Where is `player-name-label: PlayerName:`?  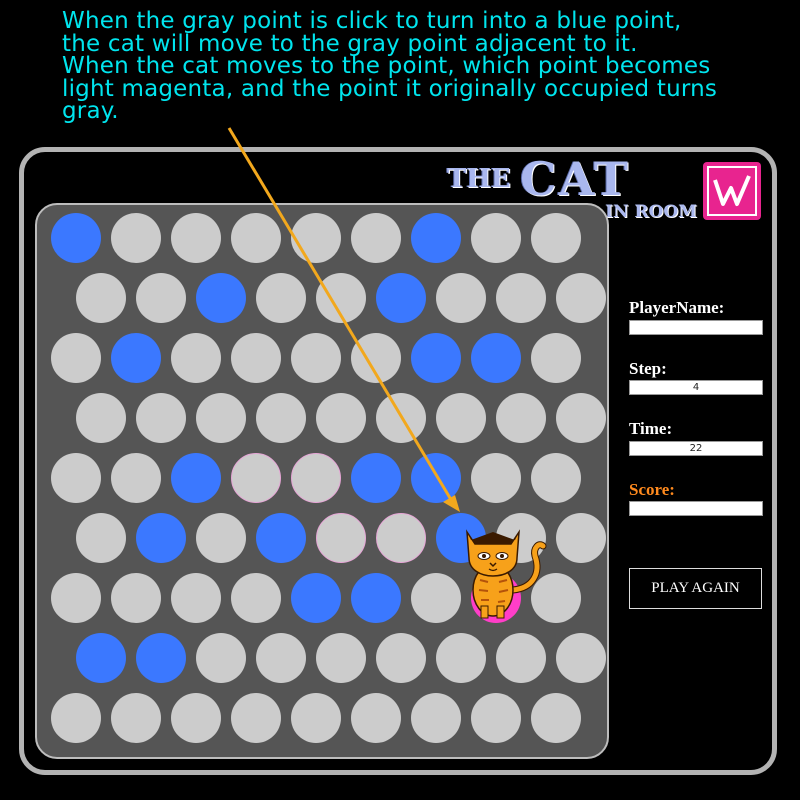 player-name-label: PlayerName: is located at coordinates (677, 307).